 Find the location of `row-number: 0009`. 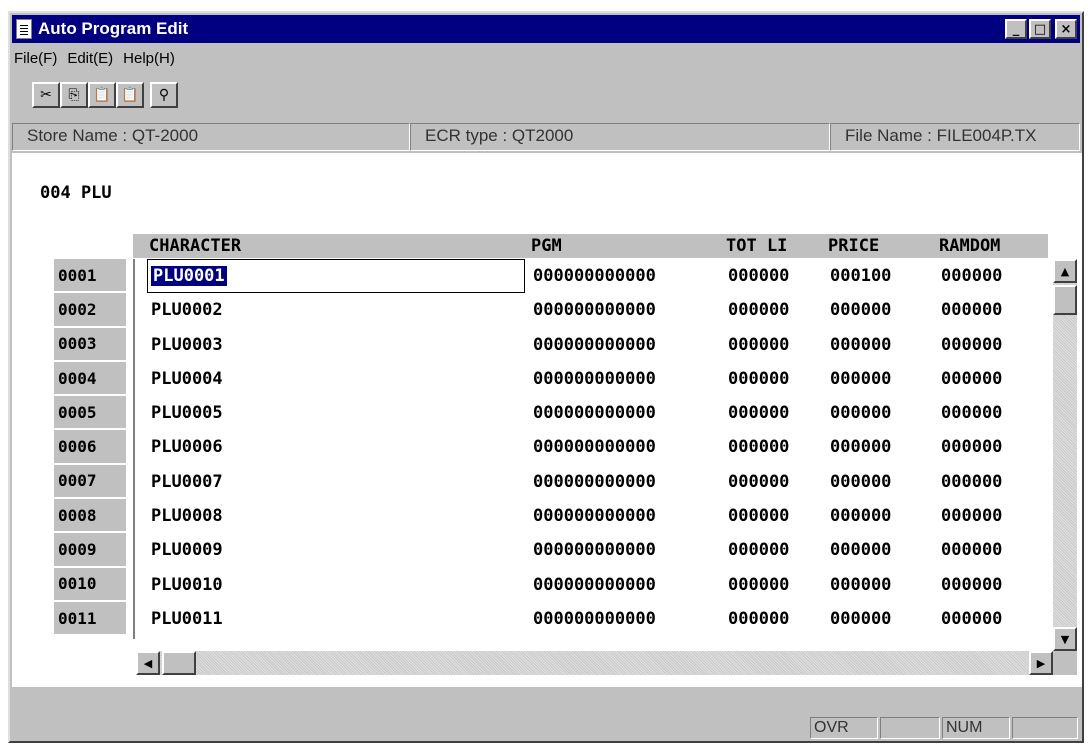

row-number: 0009 is located at coordinates (90, 550).